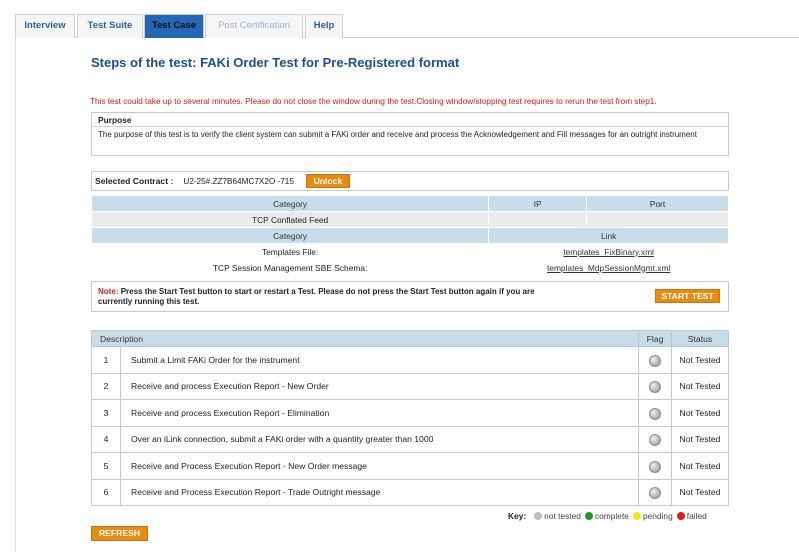 Image resolution: width=799 pixels, height=552 pixels. I want to click on files-header-link: Link, so click(608, 235).